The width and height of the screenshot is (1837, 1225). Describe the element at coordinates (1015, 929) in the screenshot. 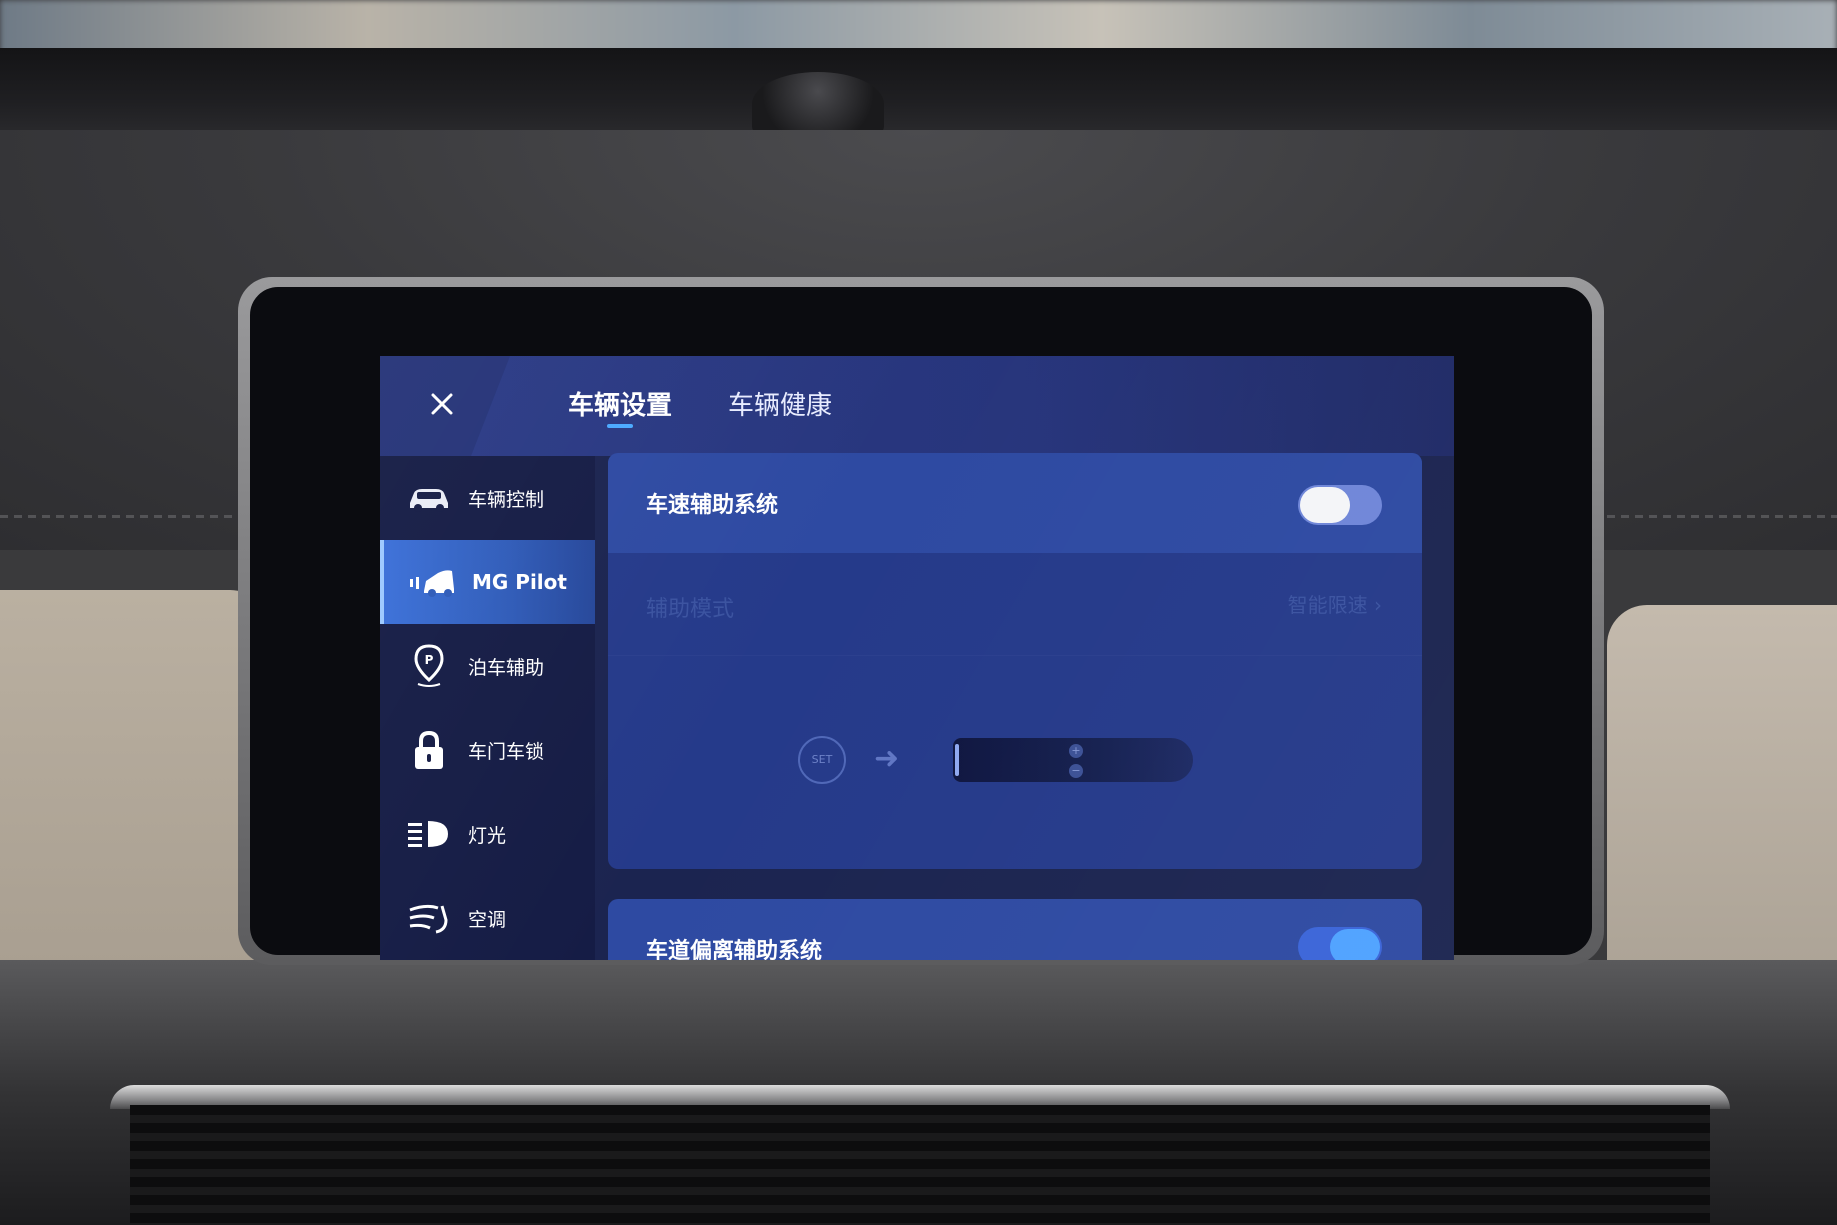

I see `lane-assist-panel: 车道偏离辅助系统` at that location.